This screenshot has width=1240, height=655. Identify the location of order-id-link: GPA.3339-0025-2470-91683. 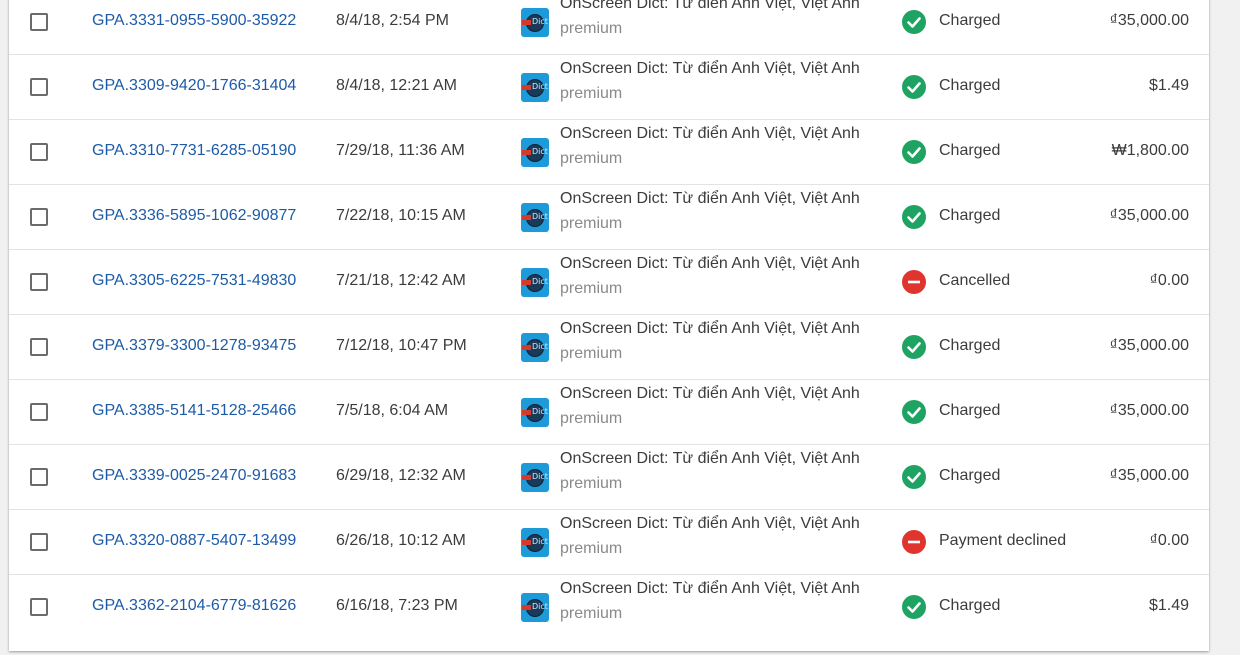
(194, 476).